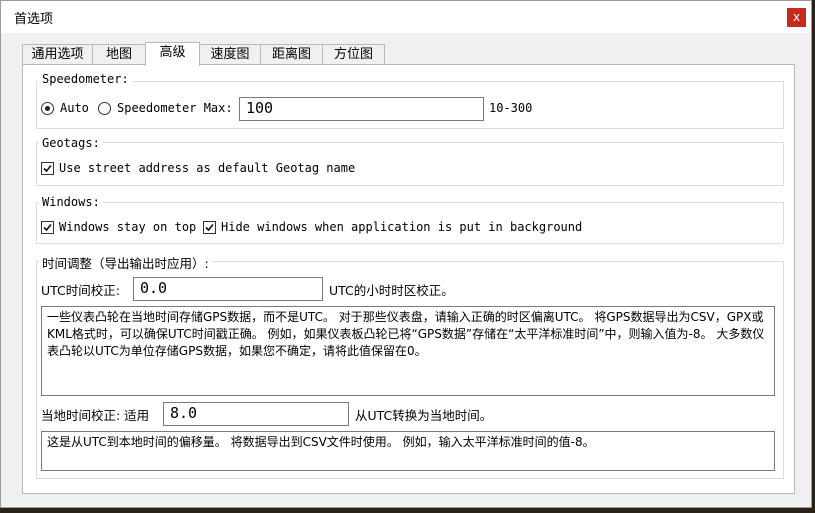 This screenshot has width=815, height=513. What do you see at coordinates (256, 414) in the screenshot?
I see `local-correction-input: 8.0` at bounding box center [256, 414].